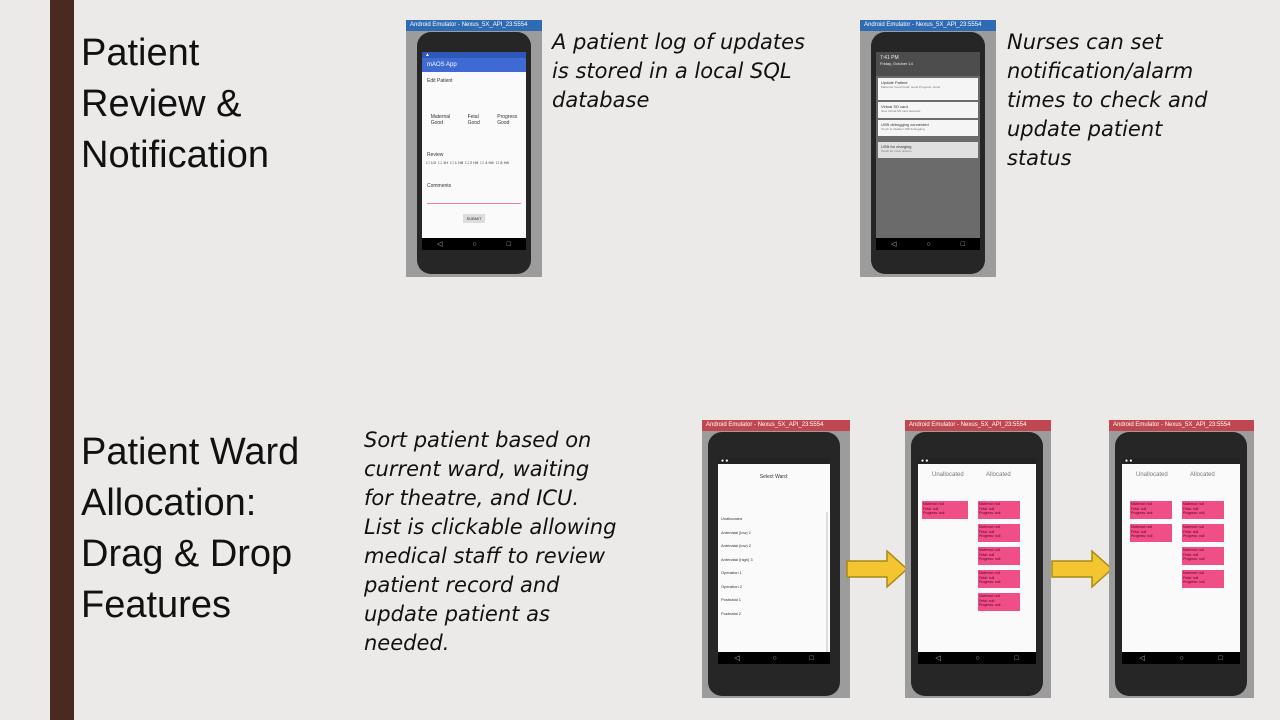 The height and width of the screenshot is (720, 1280). I want to click on field-maternal: Maternal Good, so click(440, 120).